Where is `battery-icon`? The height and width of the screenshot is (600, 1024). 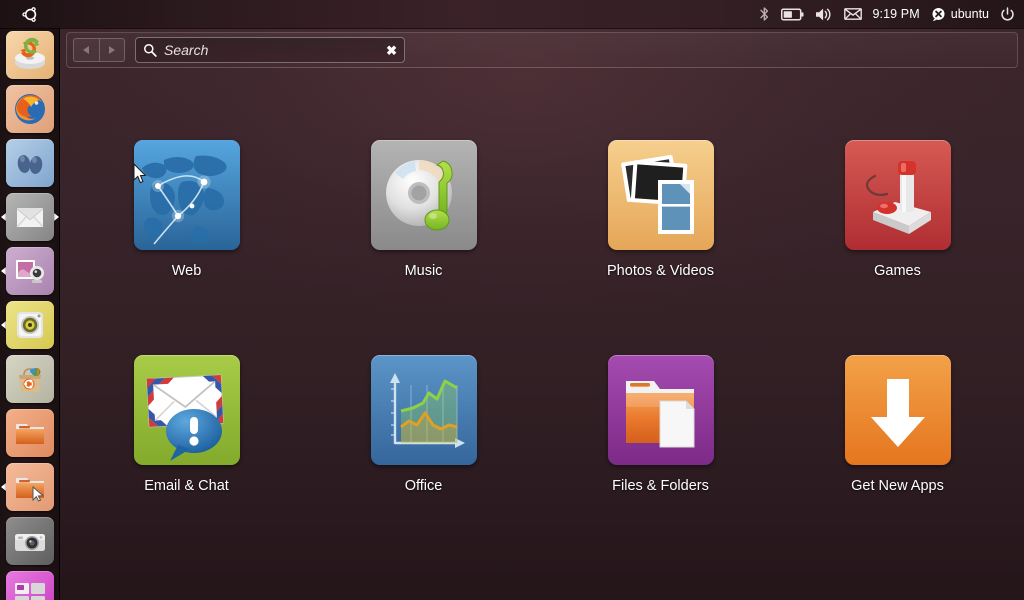
battery-icon is located at coordinates (791, 14).